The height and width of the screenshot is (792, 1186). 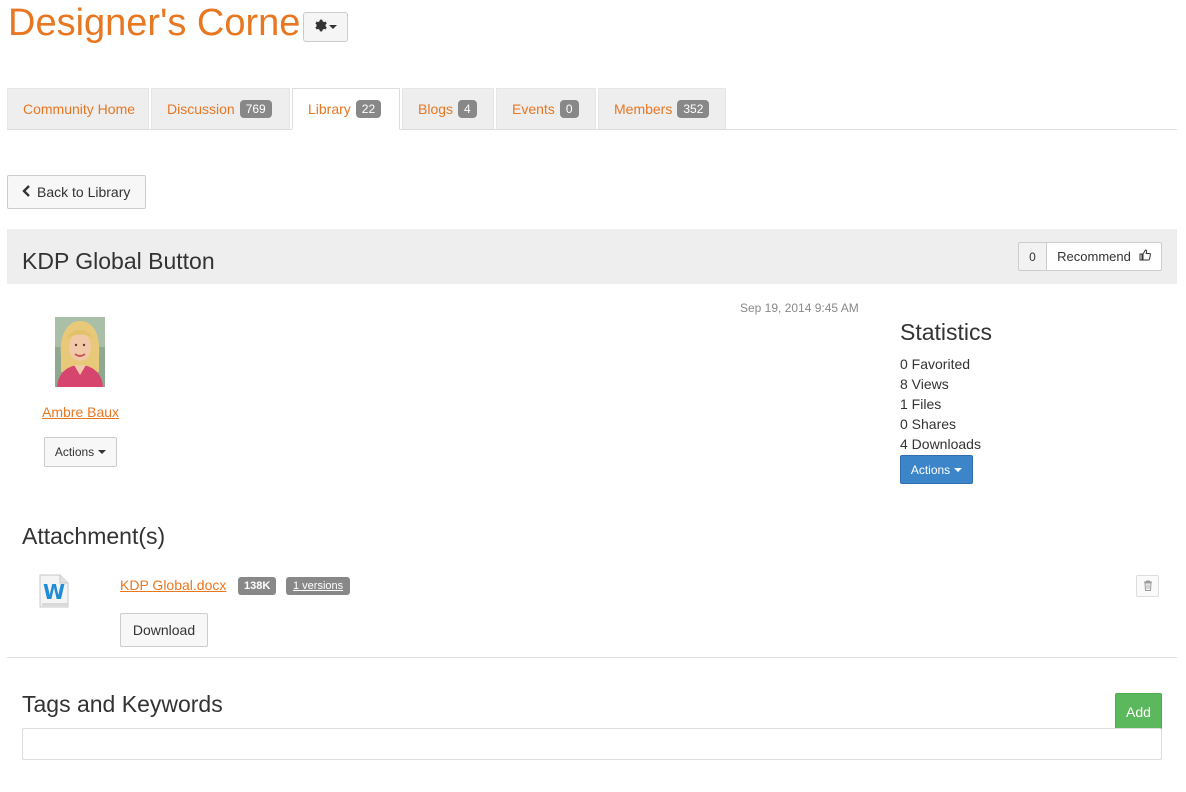 What do you see at coordinates (255, 109) in the screenshot?
I see `tab-count-badge: 769` at bounding box center [255, 109].